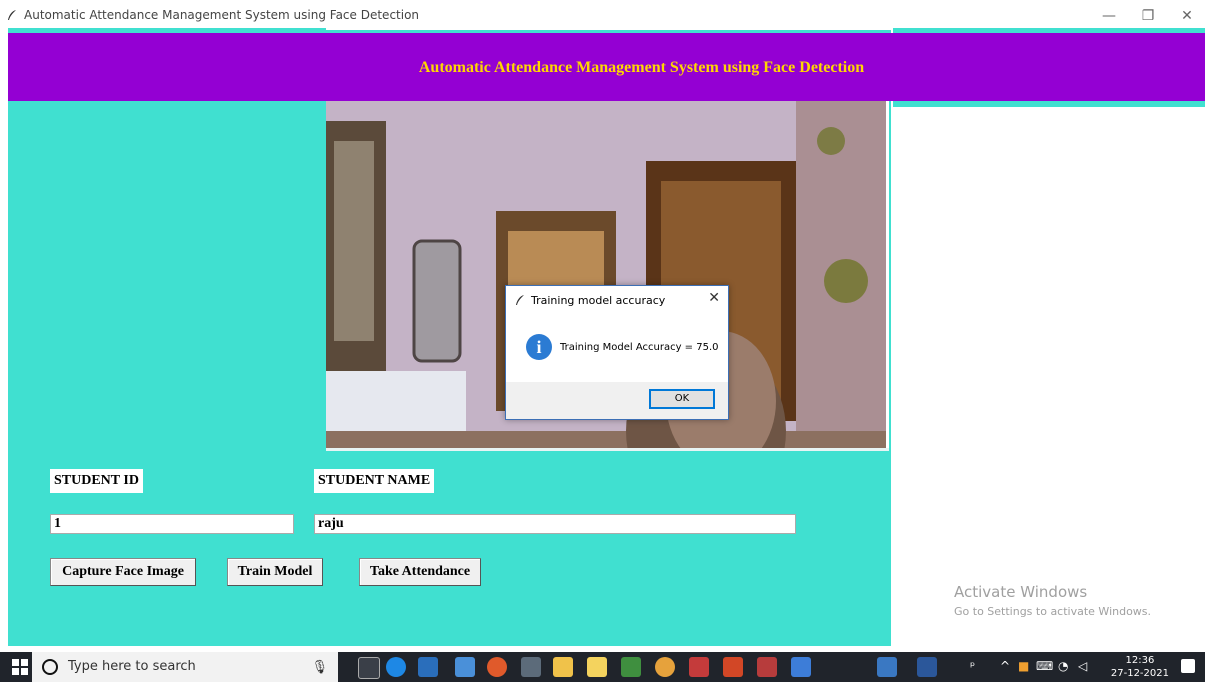 The image size is (1205, 682). I want to click on decor-strip, so click(1049, 104).